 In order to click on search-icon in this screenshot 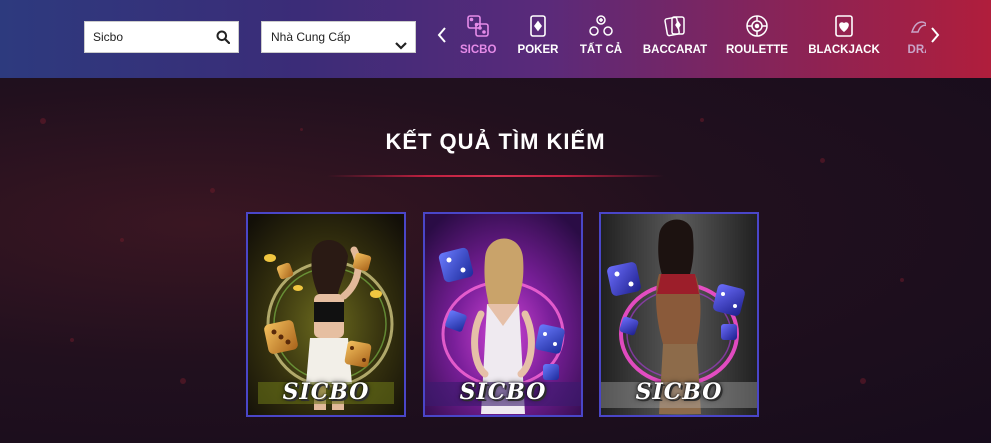, I will do `click(223, 39)`.